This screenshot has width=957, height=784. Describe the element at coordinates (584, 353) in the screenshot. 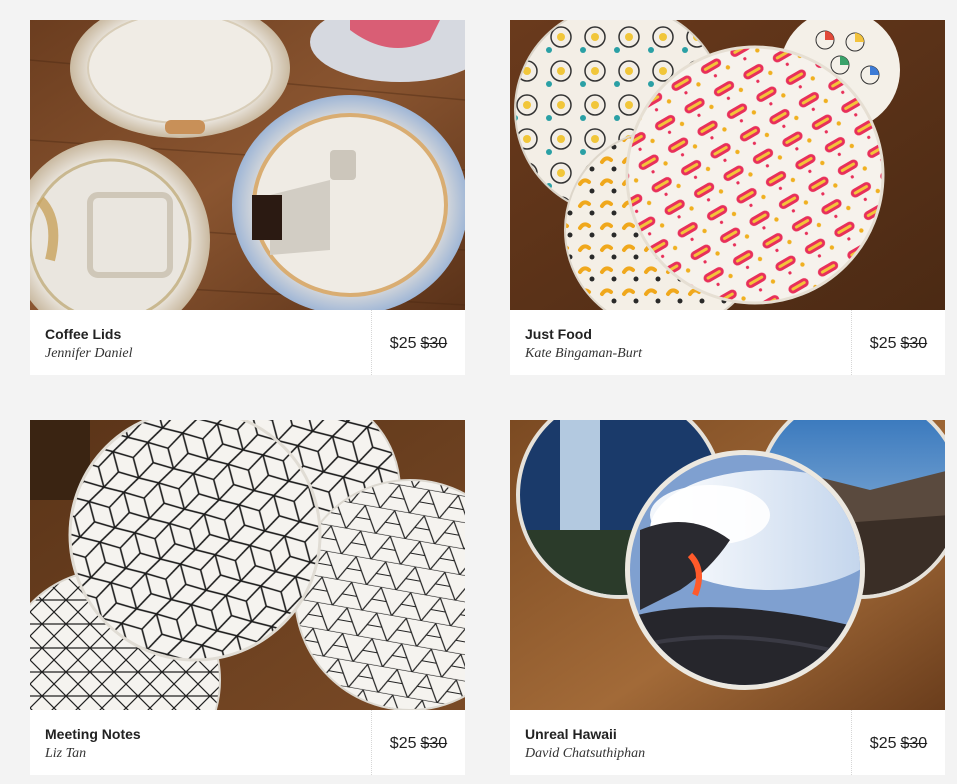

I see `product-artist: Kate Bingaman-Burt` at that location.